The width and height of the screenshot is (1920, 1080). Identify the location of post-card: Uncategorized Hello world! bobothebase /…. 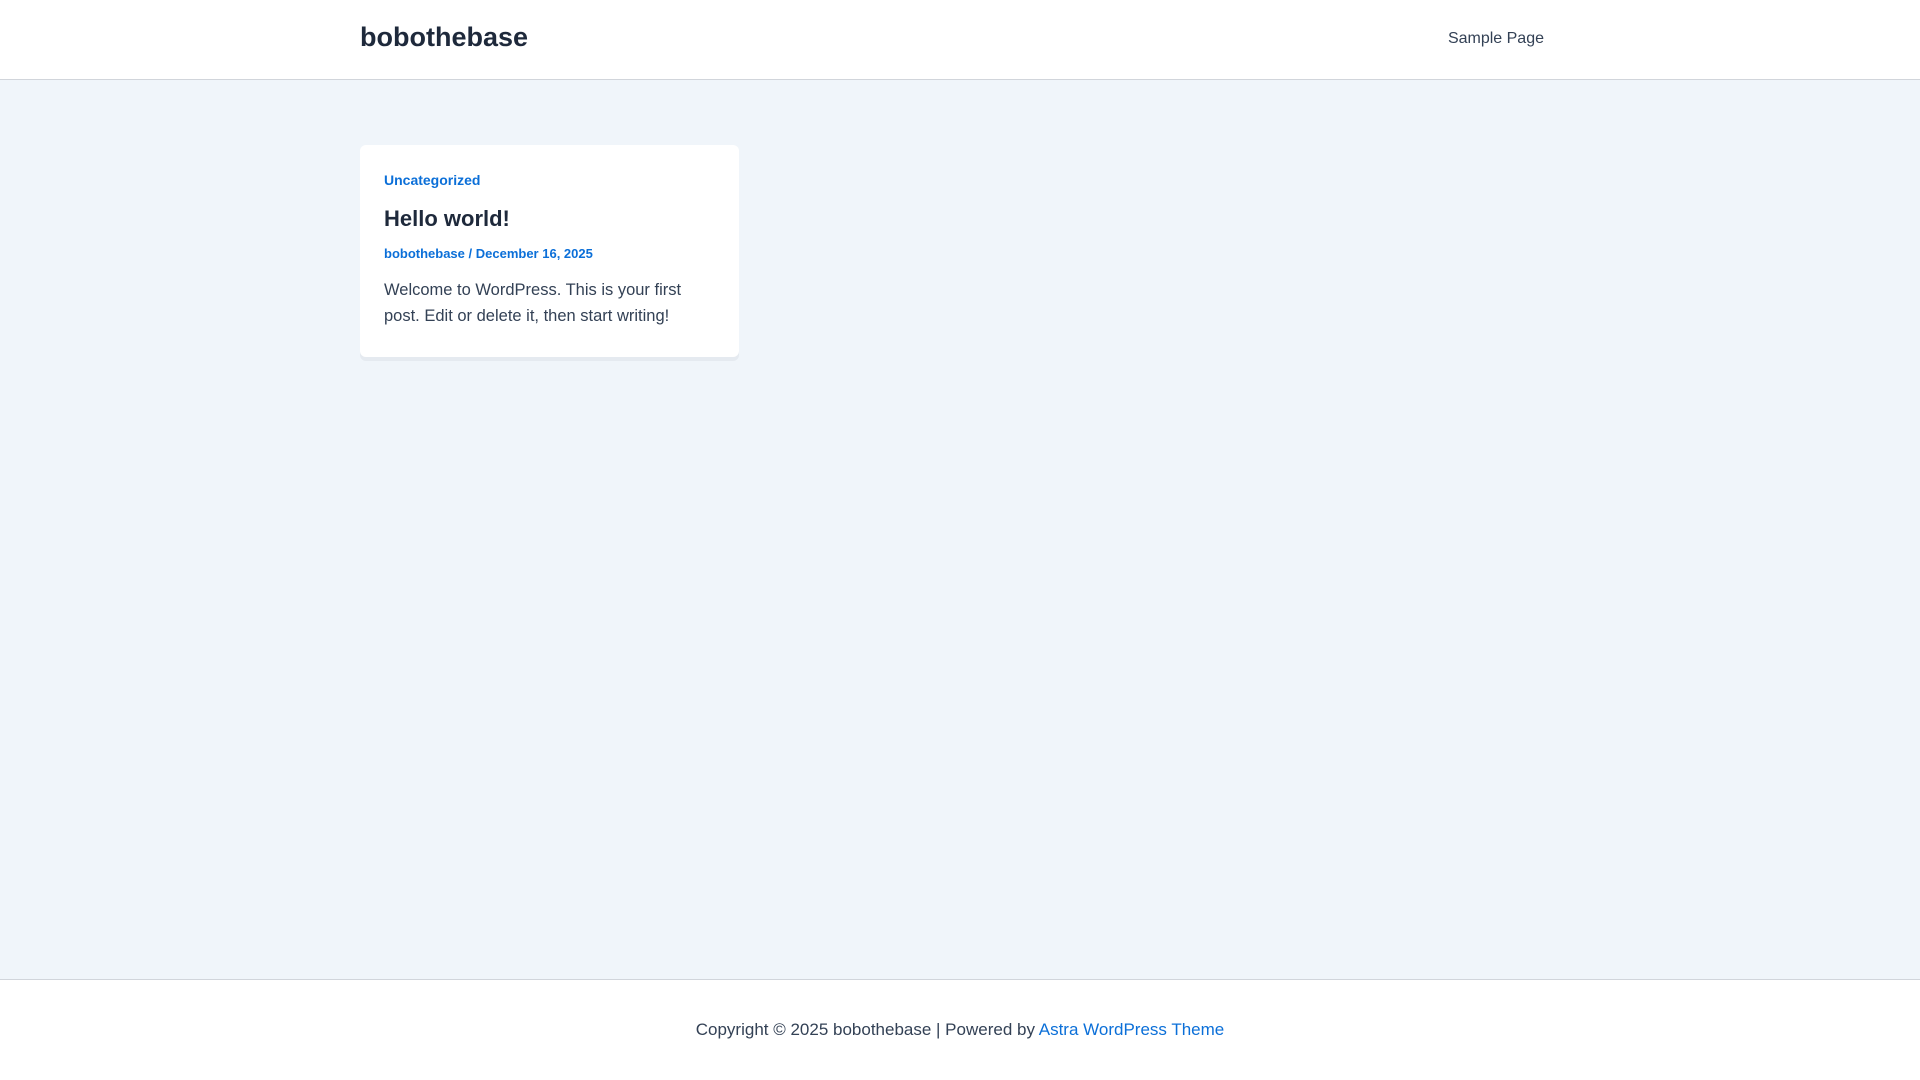
(549, 251).